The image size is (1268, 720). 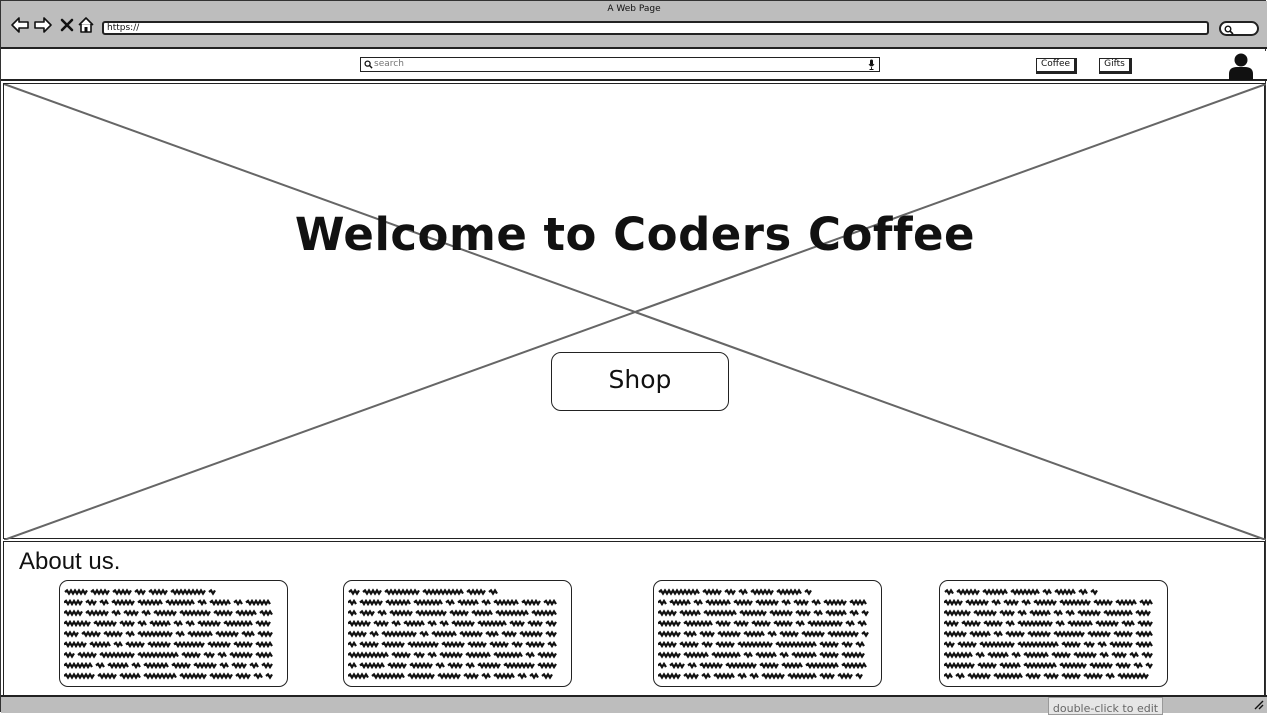 What do you see at coordinates (20, 25) in the screenshot?
I see `back-arrow-icon` at bounding box center [20, 25].